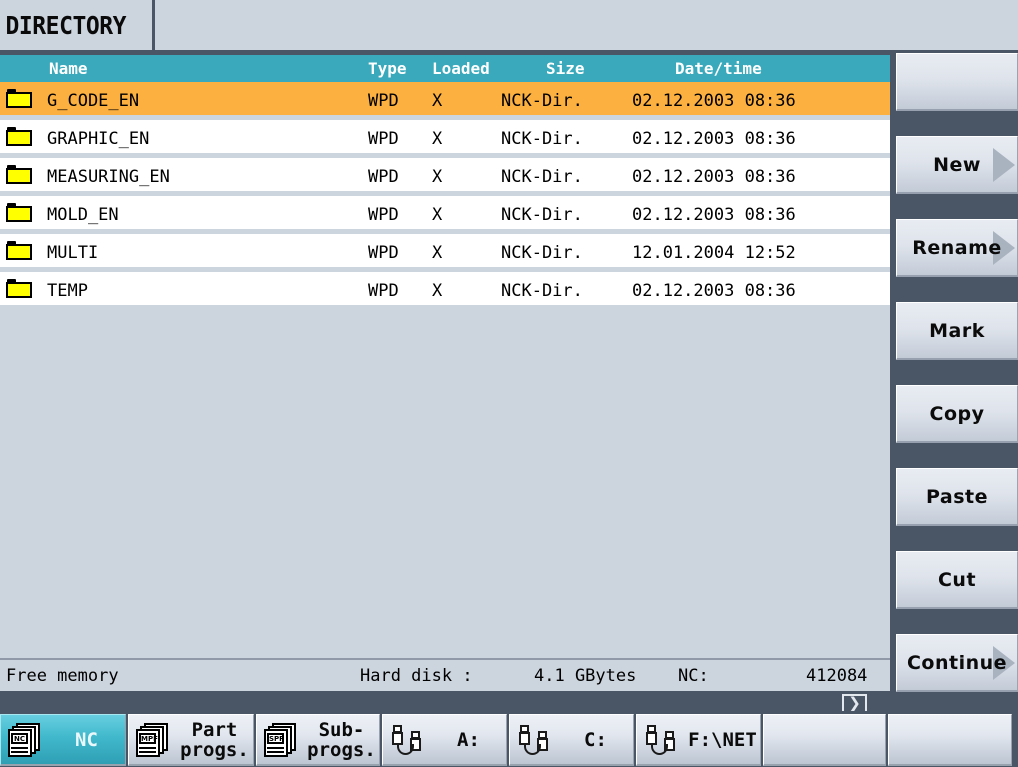 This screenshot has height=767, width=1018. What do you see at coordinates (66, 25) in the screenshot?
I see `page-title: DIRECTORY` at bounding box center [66, 25].